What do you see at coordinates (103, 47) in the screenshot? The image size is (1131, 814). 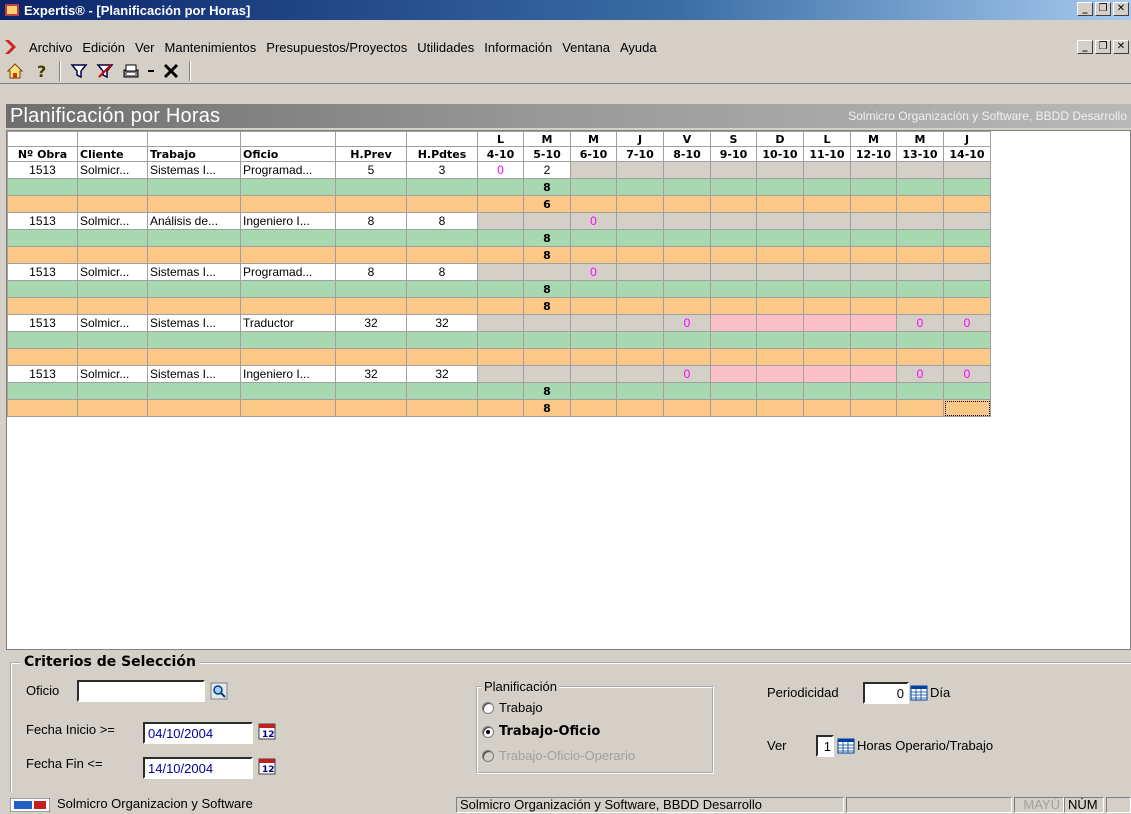 I see `menu-edicion: Edición` at bounding box center [103, 47].